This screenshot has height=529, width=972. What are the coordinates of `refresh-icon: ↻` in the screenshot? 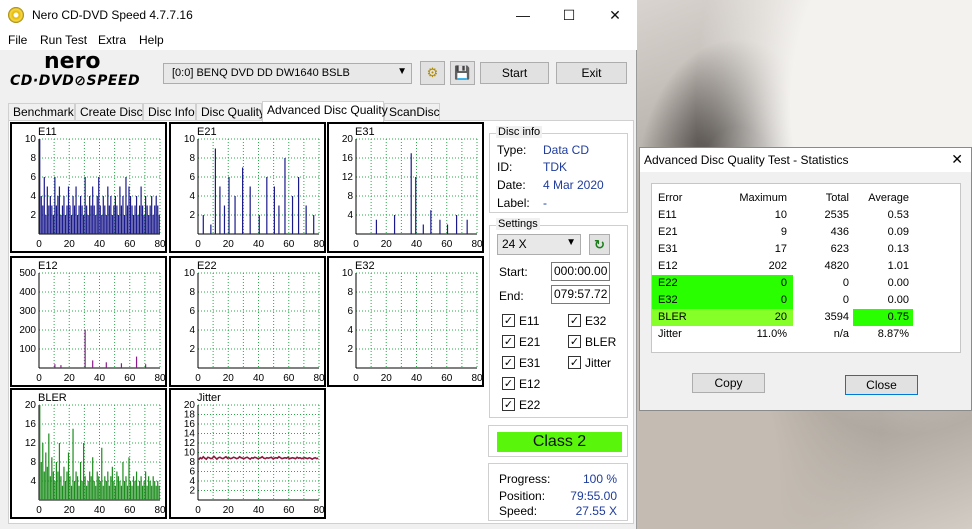 It's located at (599, 244).